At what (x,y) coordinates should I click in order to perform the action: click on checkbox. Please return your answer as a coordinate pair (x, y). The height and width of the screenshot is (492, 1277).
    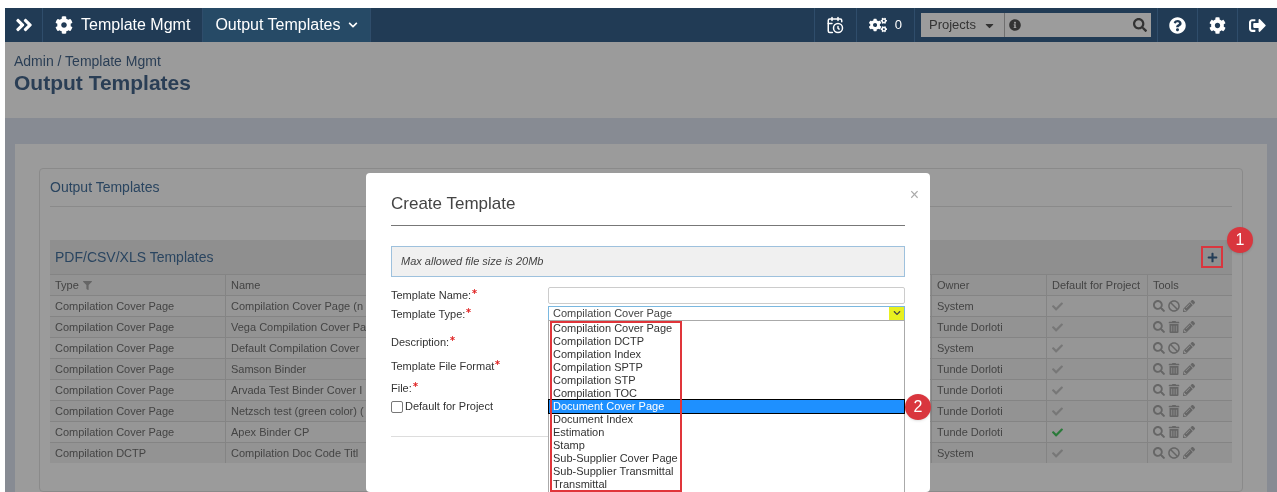
    Looking at the image, I should click on (397, 406).